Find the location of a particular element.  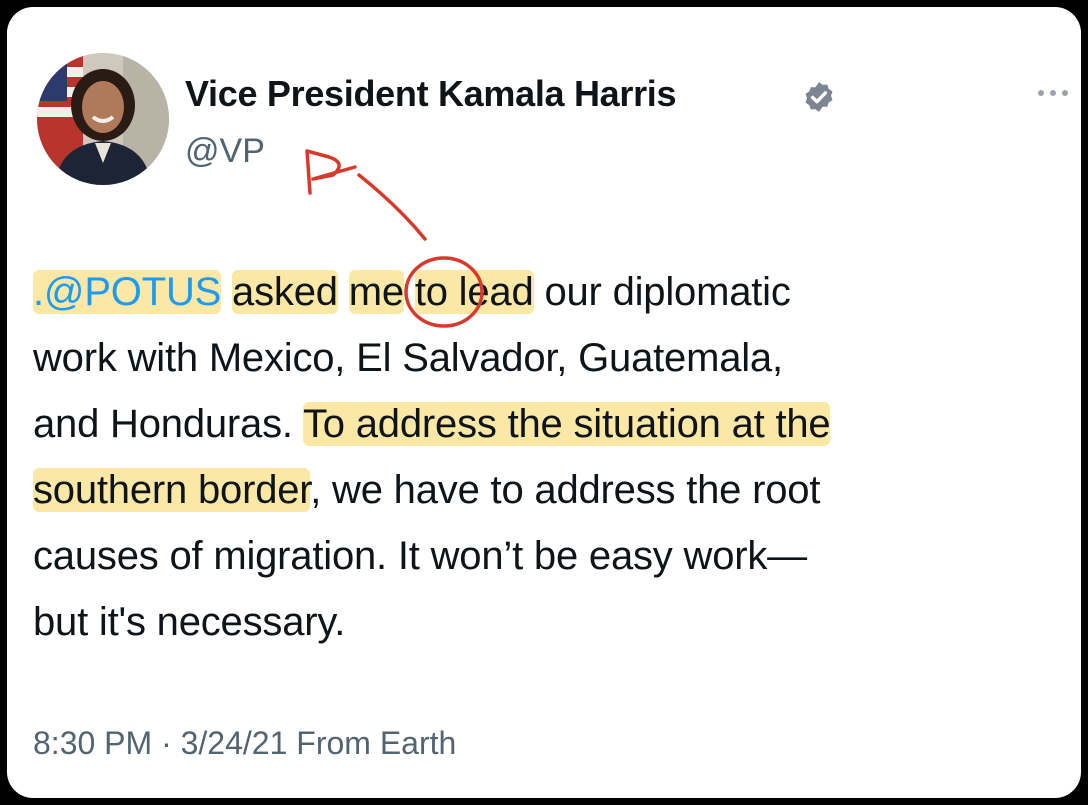

verified-badge-icon is located at coordinates (819, 97).